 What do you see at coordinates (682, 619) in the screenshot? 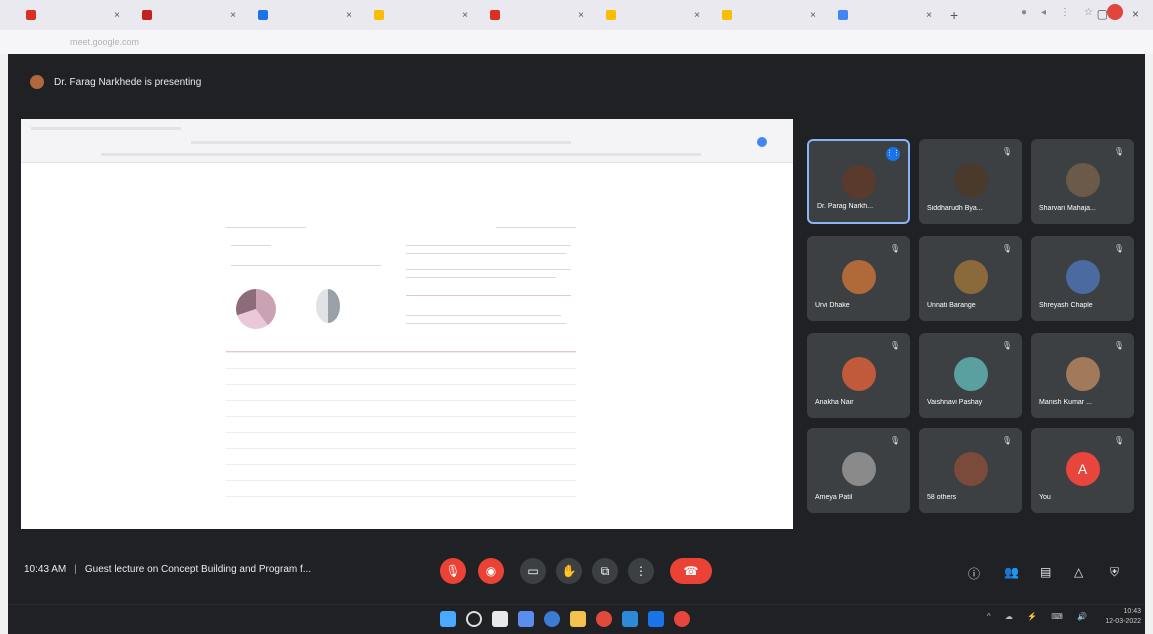
I see `app-icon` at bounding box center [682, 619].